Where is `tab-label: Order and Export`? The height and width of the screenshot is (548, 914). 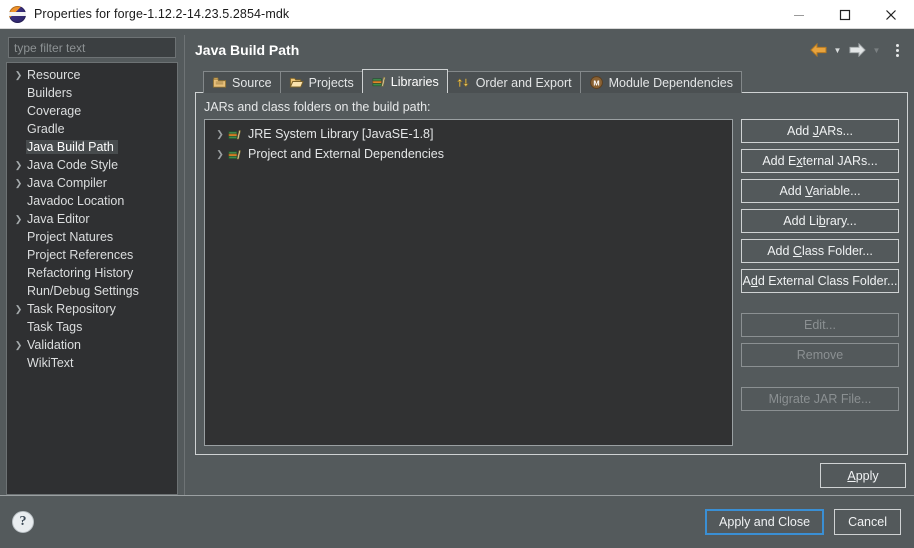 tab-label: Order and Export is located at coordinates (523, 82).